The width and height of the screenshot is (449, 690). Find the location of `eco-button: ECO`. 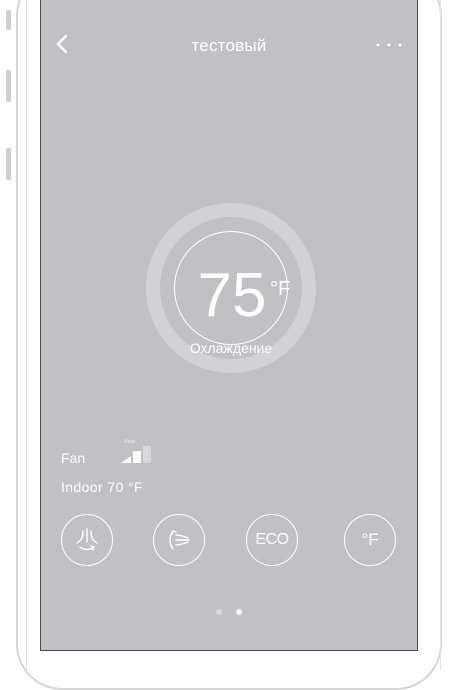

eco-button: ECO is located at coordinates (272, 540).